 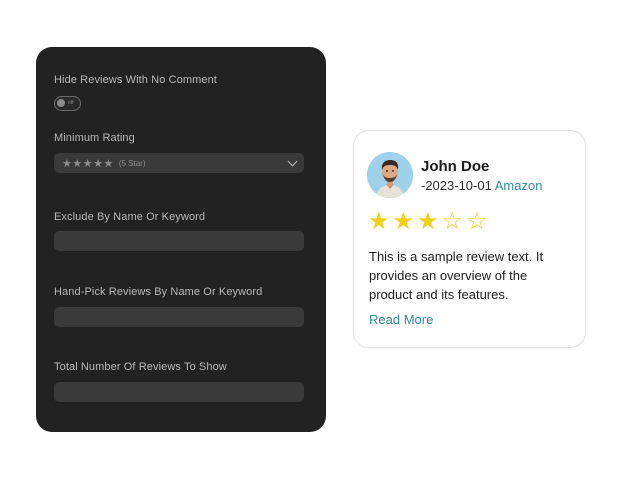 I want to click on hide-no-comment-toggle: off, so click(x=67, y=103).